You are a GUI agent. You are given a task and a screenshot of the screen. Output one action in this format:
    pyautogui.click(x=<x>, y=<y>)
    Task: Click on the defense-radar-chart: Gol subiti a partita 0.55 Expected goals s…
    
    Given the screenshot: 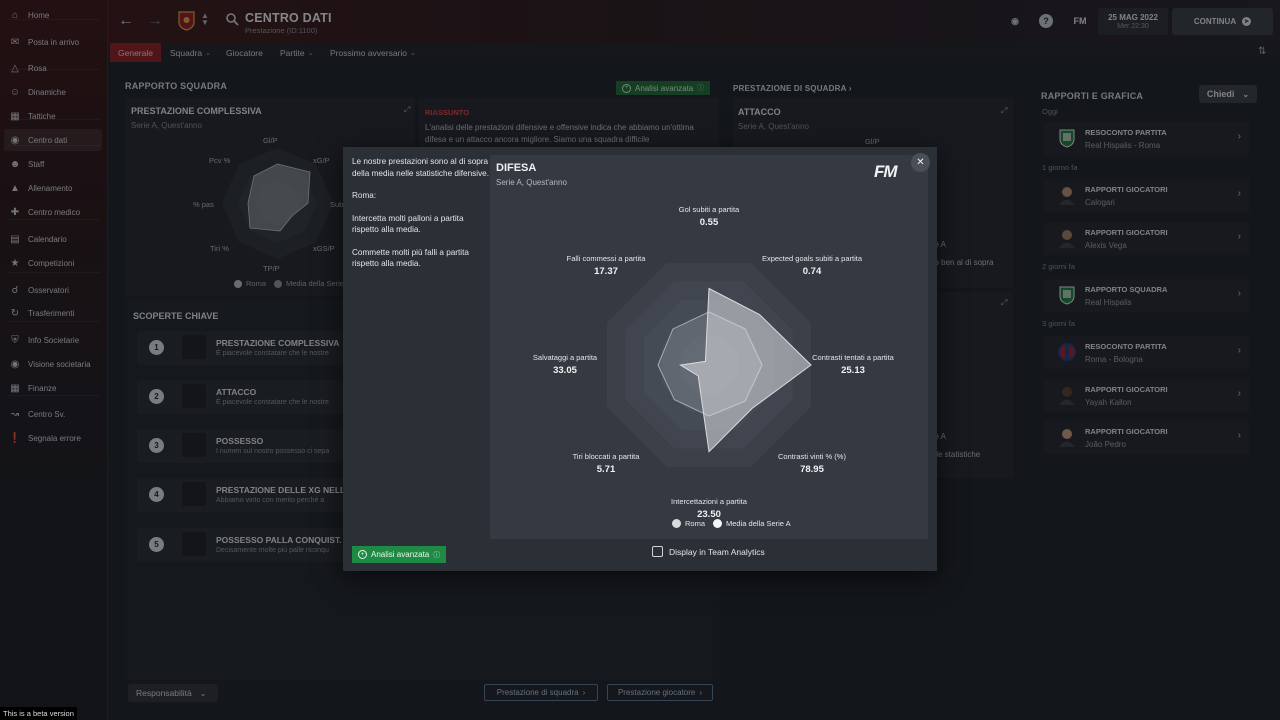 What is the action you would take?
    pyautogui.click(x=714, y=362)
    